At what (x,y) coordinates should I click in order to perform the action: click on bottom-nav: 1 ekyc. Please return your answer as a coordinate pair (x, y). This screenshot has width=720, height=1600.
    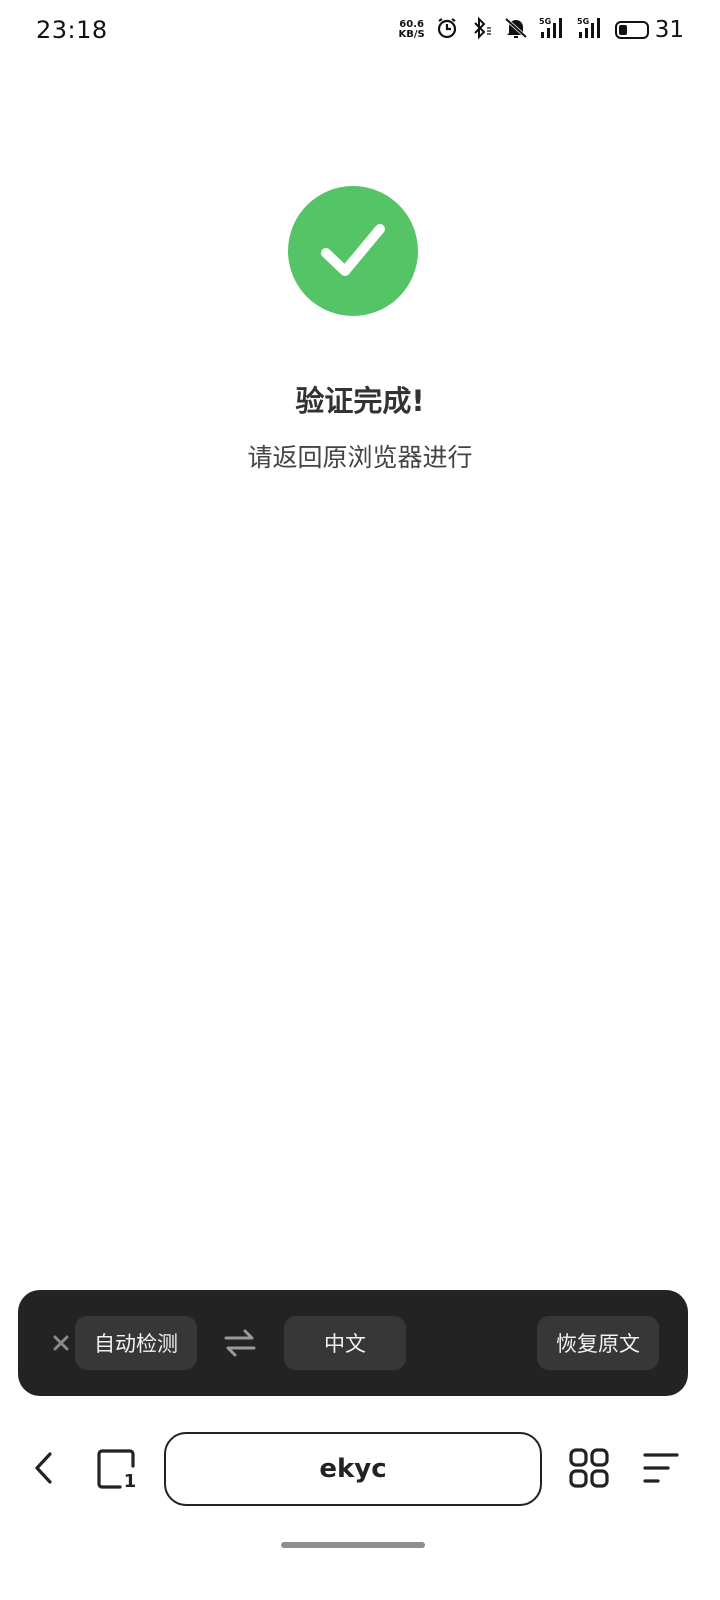
    Looking at the image, I should click on (360, 1468).